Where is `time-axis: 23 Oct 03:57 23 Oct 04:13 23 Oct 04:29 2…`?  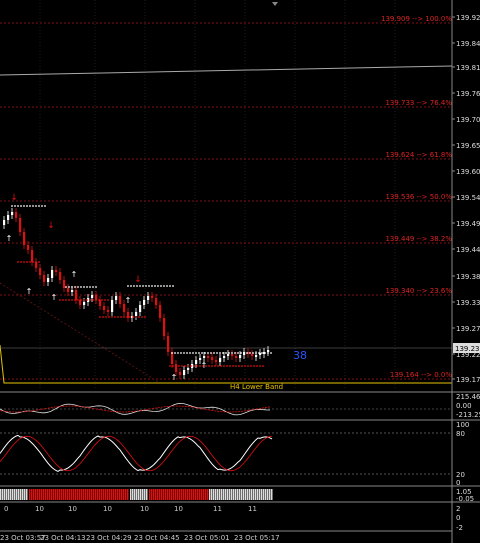 time-axis: 23 Oct 03:57 23 Oct 04:13 23 Oct 04:29 2… is located at coordinates (140, 538).